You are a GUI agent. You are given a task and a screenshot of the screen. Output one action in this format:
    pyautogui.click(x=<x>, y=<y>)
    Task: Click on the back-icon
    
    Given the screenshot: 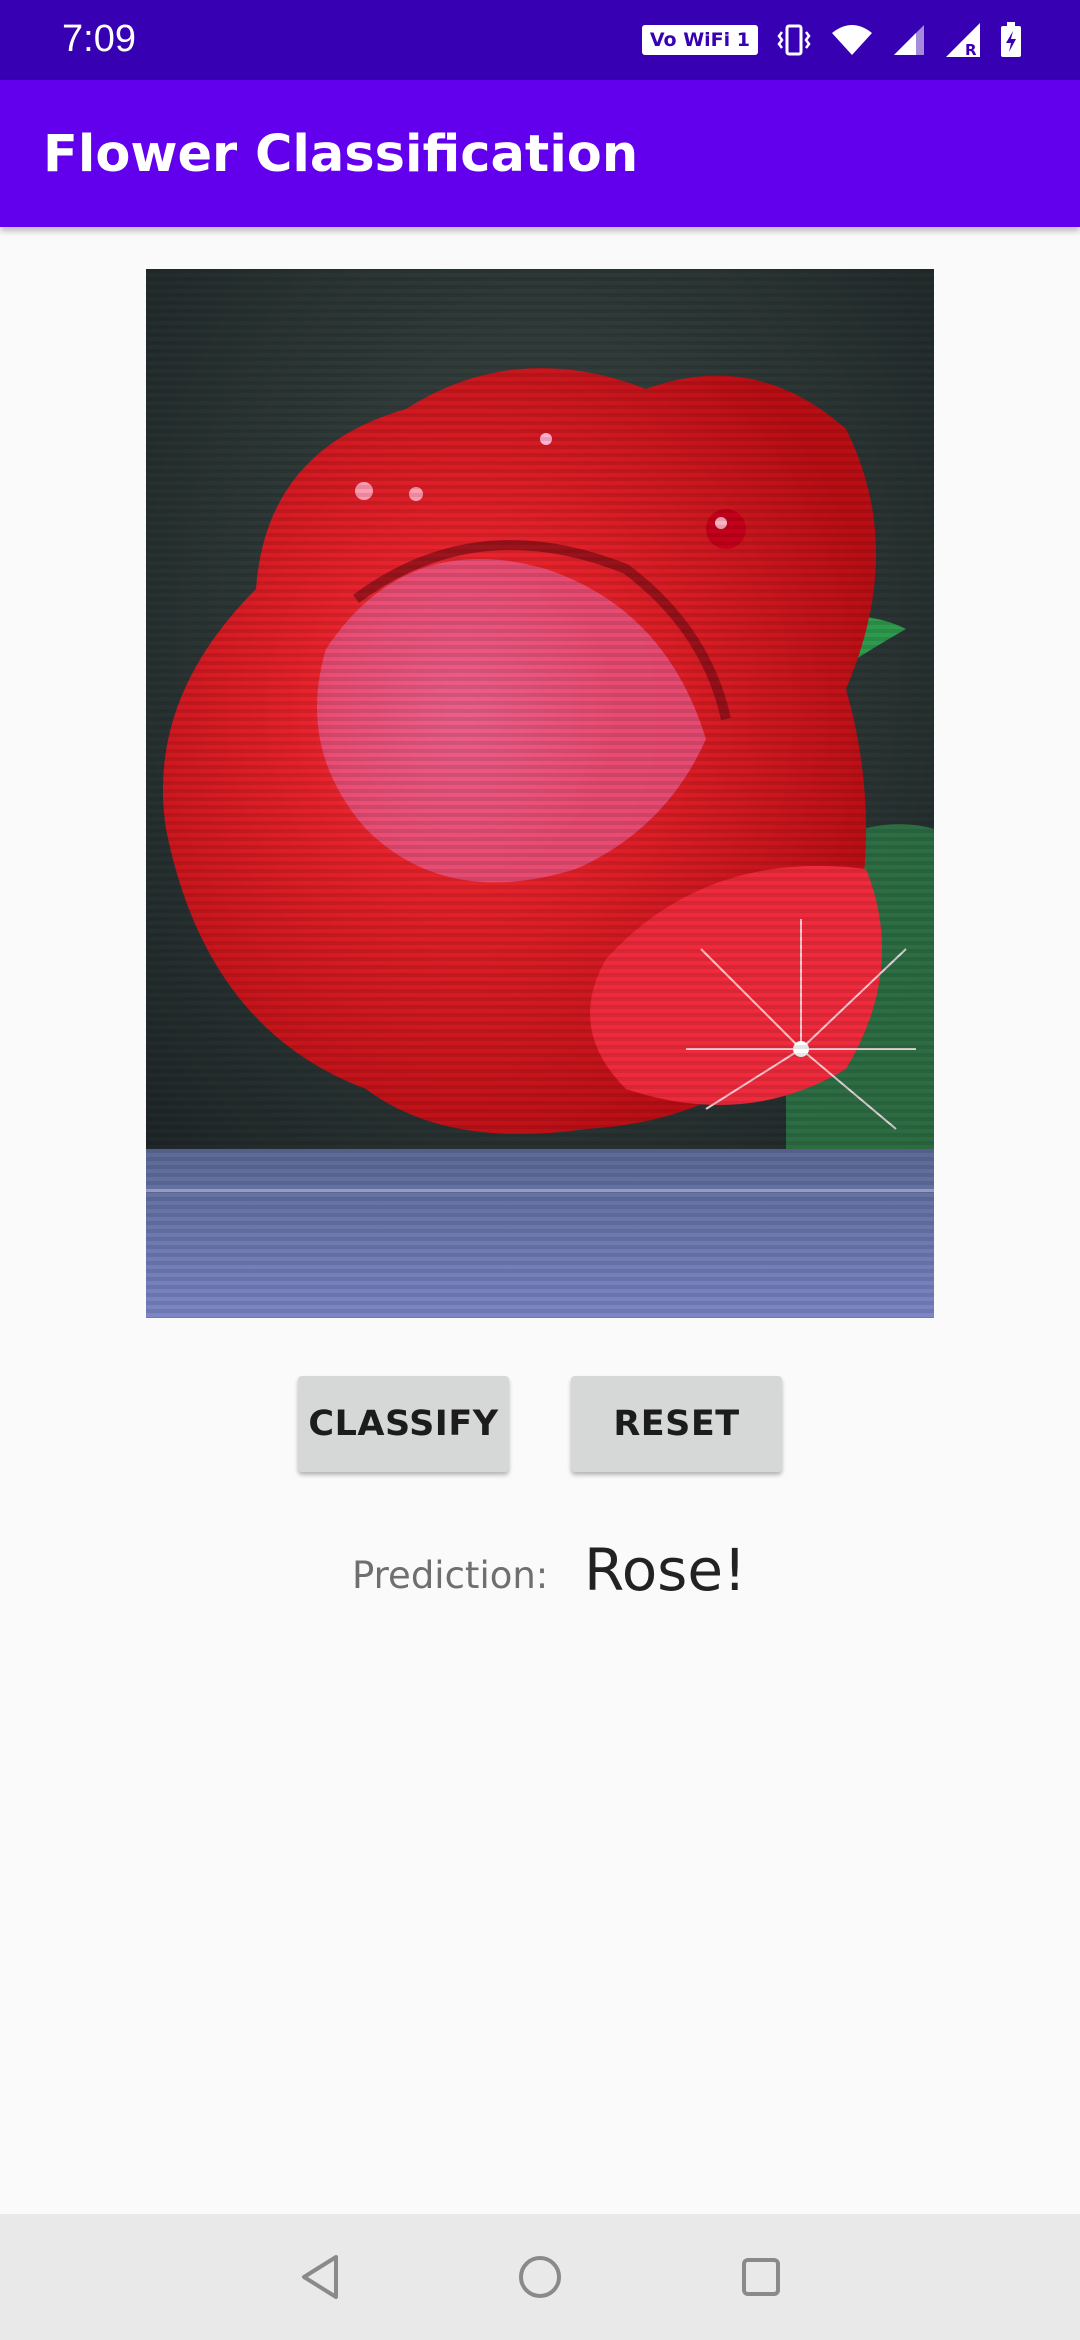 What is the action you would take?
    pyautogui.click(x=320, y=2277)
    